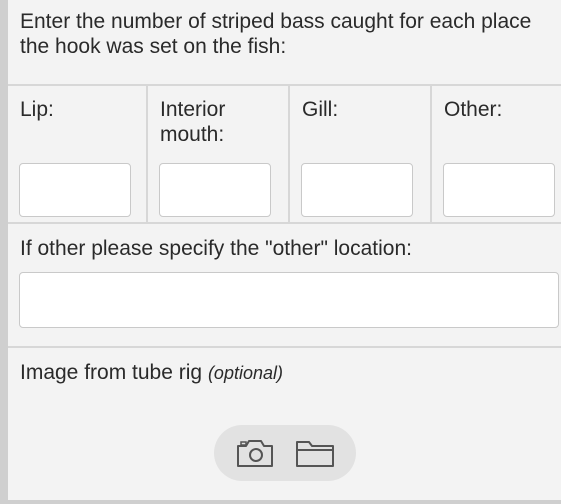 The width and height of the screenshot is (561, 504). I want to click on cell-lip: Lip:, so click(78, 154).